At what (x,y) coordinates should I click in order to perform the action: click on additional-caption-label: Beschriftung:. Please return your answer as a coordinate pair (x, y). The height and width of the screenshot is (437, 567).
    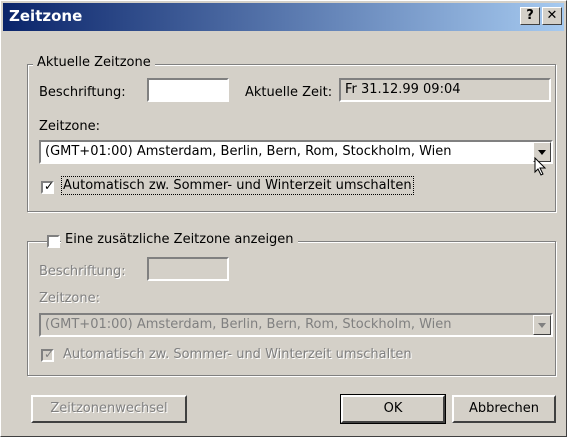
    Looking at the image, I should click on (82, 271).